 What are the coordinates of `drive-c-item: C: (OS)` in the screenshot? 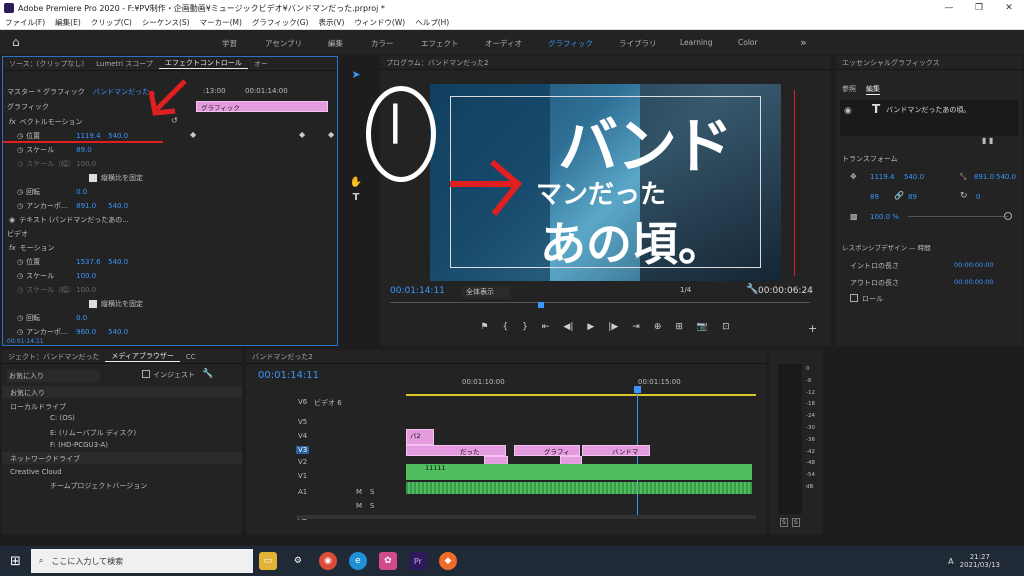 It's located at (62, 418).